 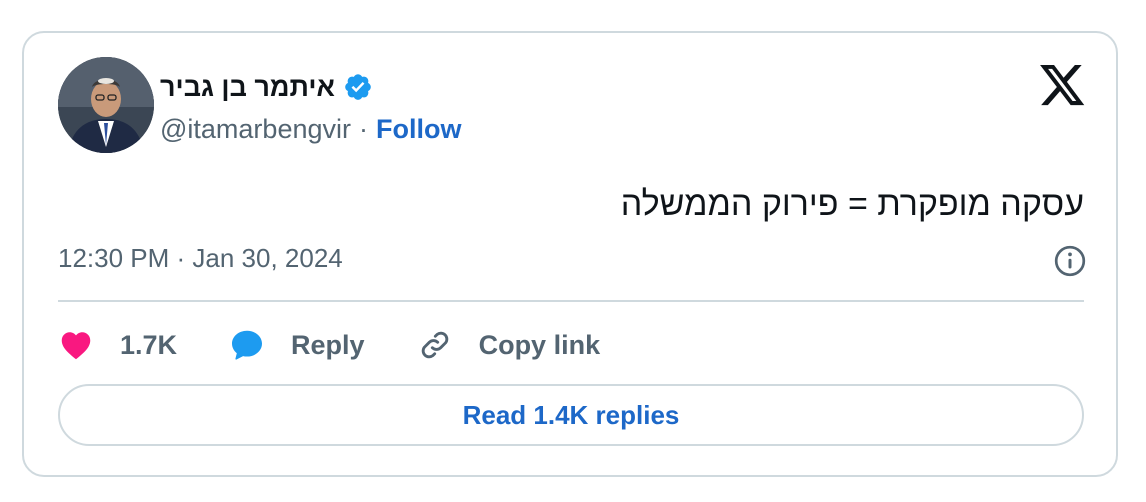 I want to click on link-icon, so click(x=434, y=345).